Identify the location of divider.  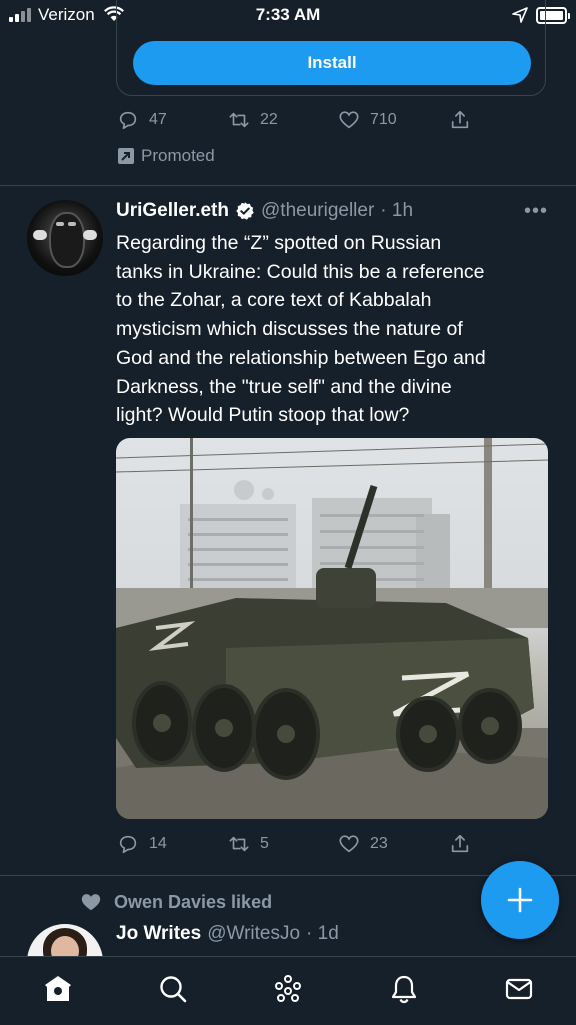
(288, 185).